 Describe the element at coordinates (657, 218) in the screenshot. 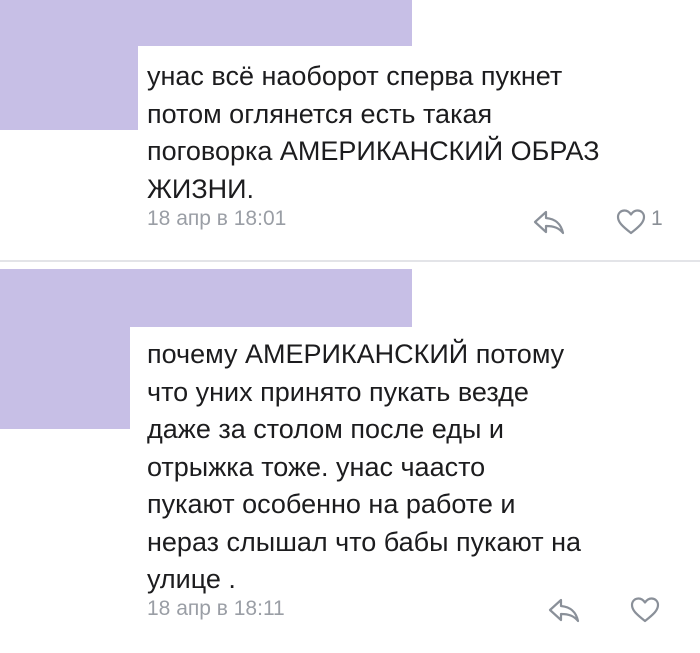

I see `like-count: 1` at that location.